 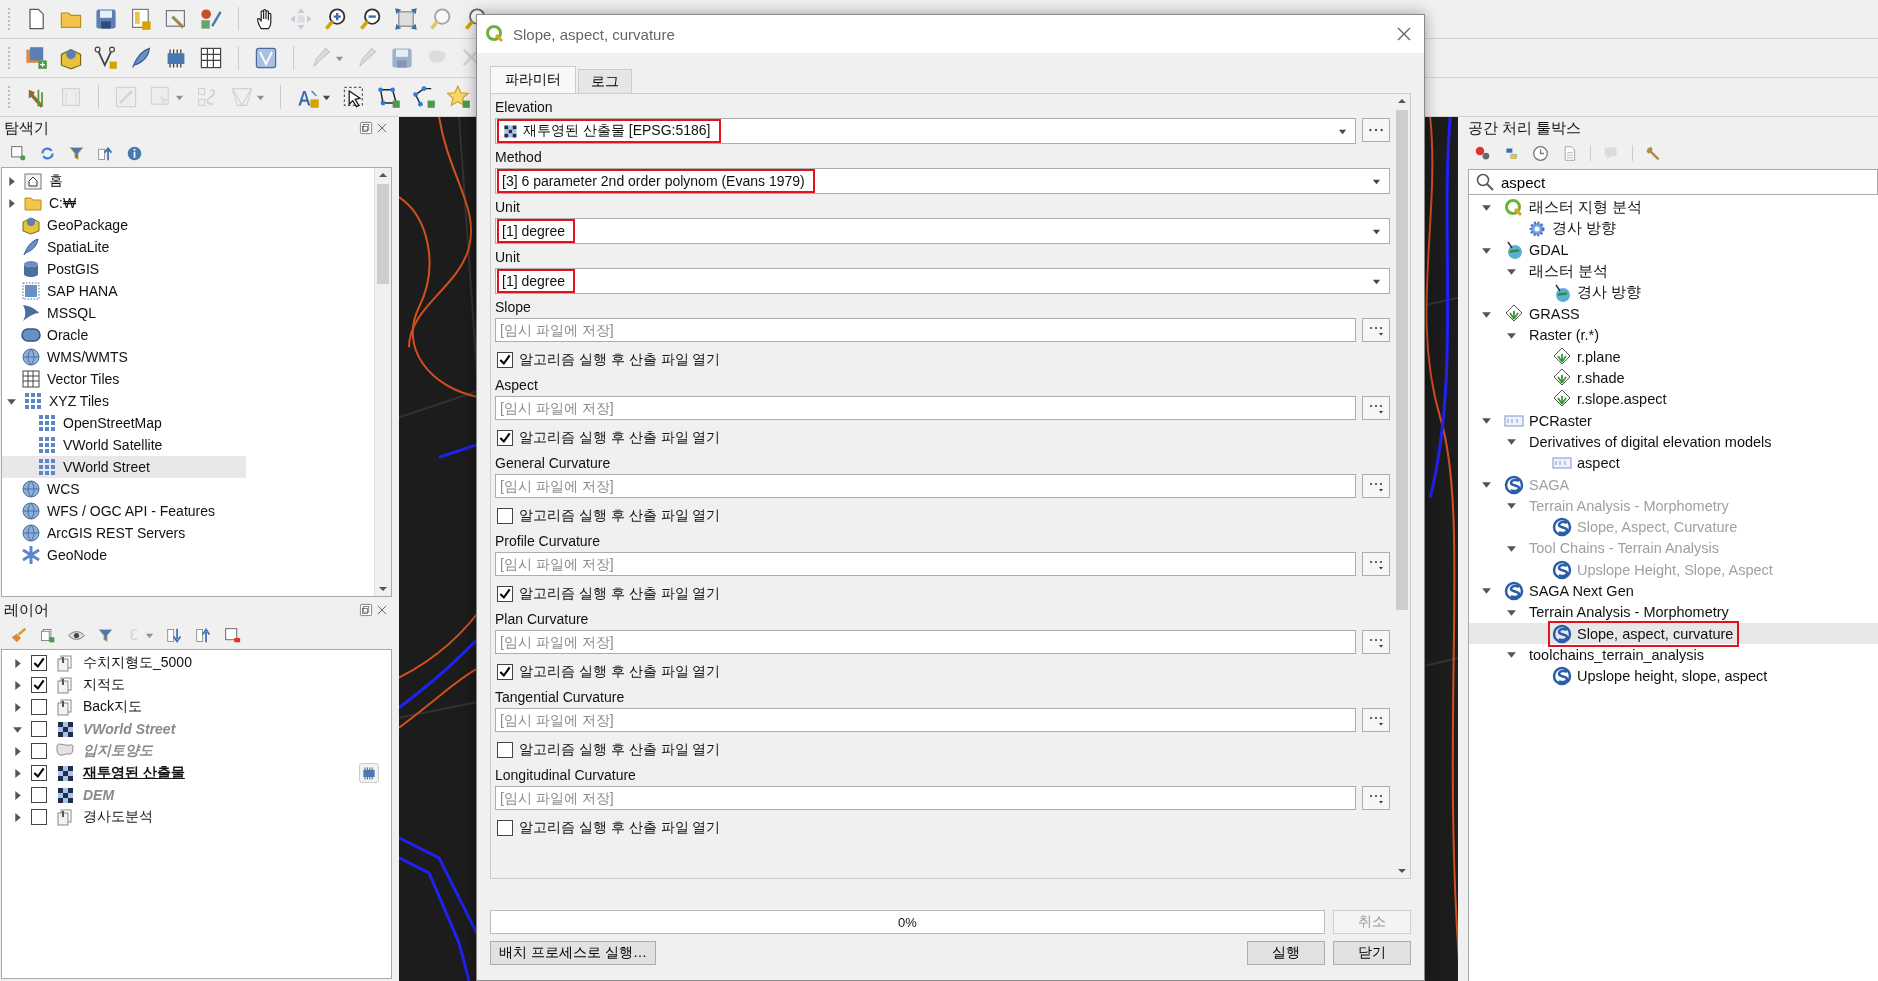 What do you see at coordinates (1650, 441) in the screenshot?
I see `item-label: Derivatives of digital elevation models` at bounding box center [1650, 441].